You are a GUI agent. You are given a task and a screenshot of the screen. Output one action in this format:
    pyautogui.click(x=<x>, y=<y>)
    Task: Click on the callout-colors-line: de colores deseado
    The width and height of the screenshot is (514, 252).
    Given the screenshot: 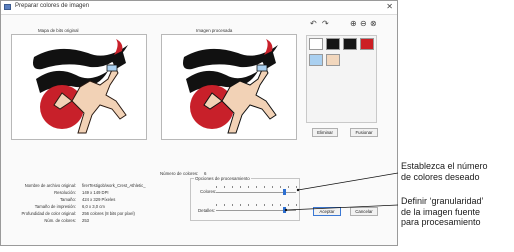 What is the action you would take?
    pyautogui.click(x=440, y=176)
    